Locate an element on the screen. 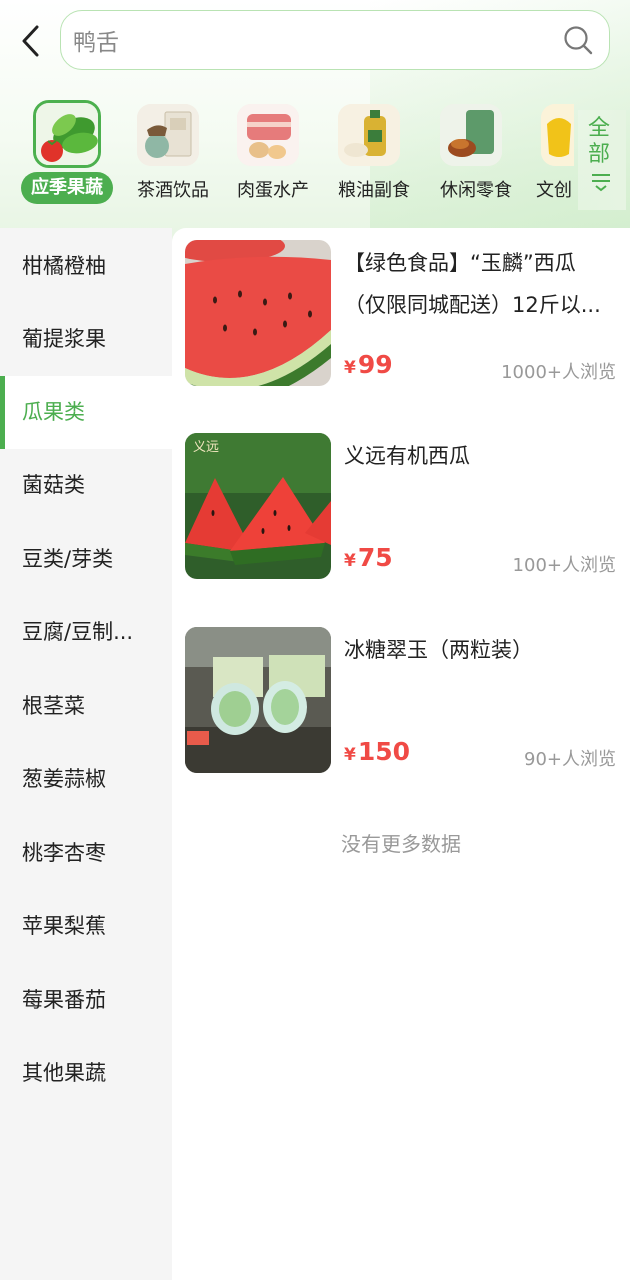  category-item-seasonal: 应季果蔬 is located at coordinates (72, 152).